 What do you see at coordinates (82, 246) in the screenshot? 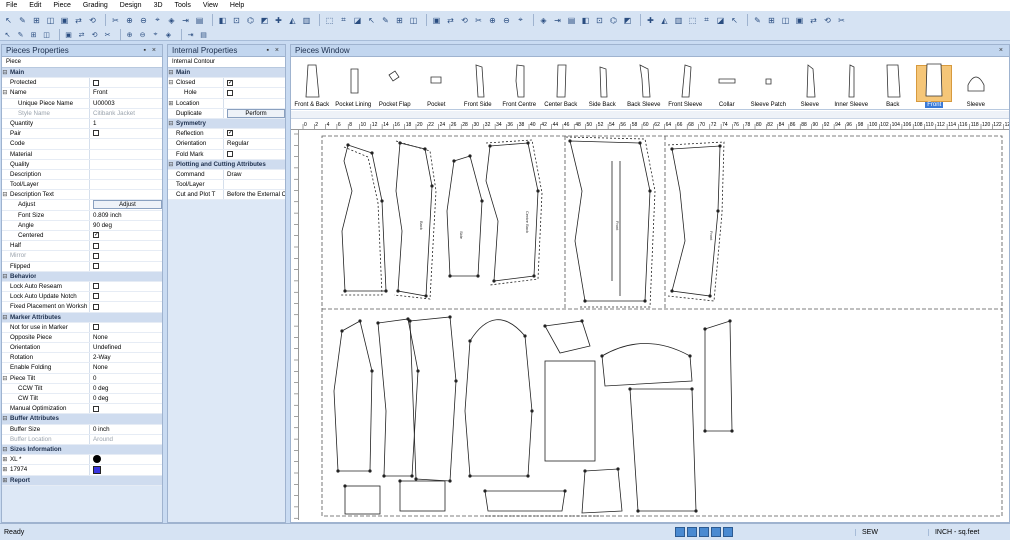
I see `property-row: Half` at bounding box center [82, 246].